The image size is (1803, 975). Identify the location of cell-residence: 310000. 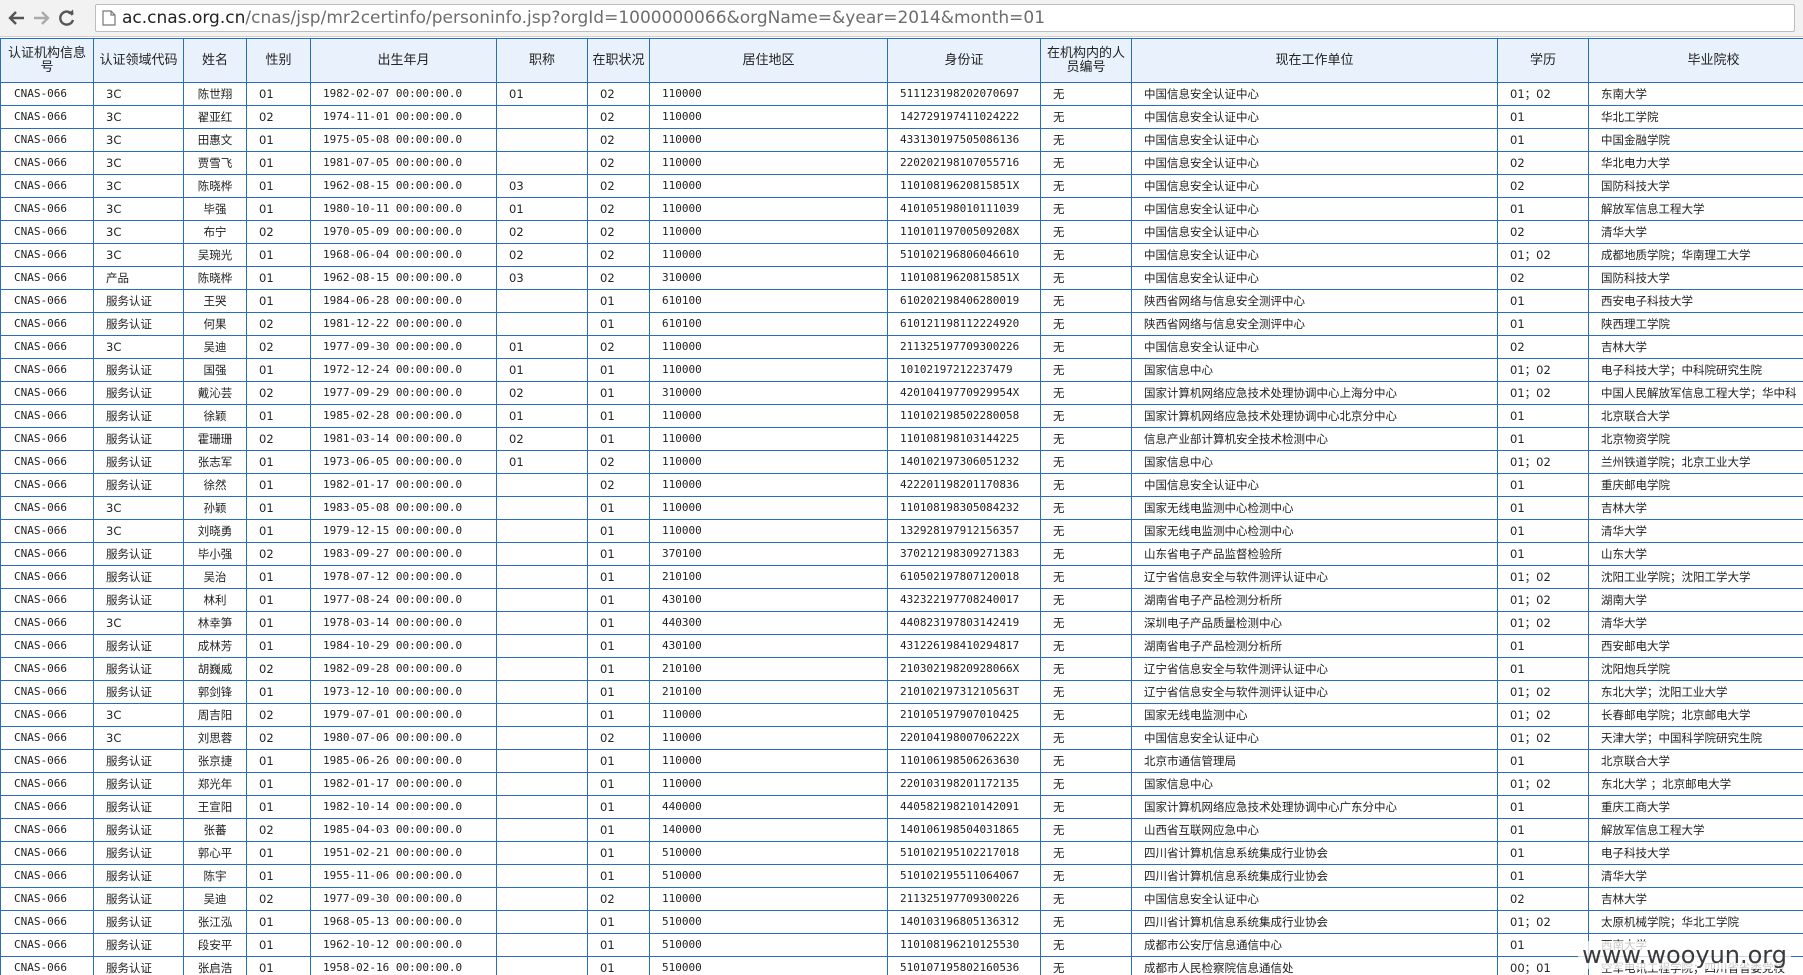
(768, 393).